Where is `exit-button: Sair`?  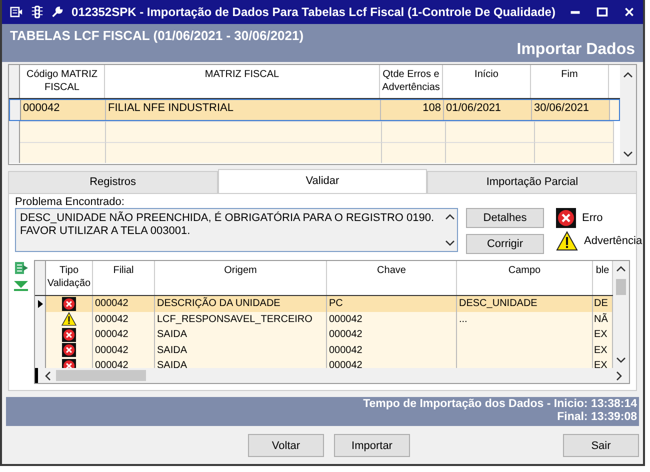
exit-button: Sair is located at coordinates (601, 445).